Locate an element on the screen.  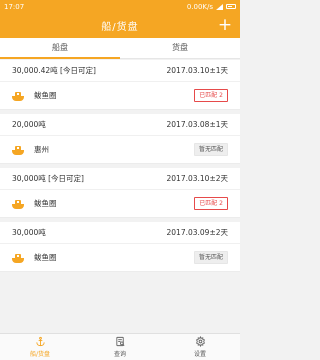
bottom-nav: 船/货盘 查询 设置 is located at coordinates (120, 346).